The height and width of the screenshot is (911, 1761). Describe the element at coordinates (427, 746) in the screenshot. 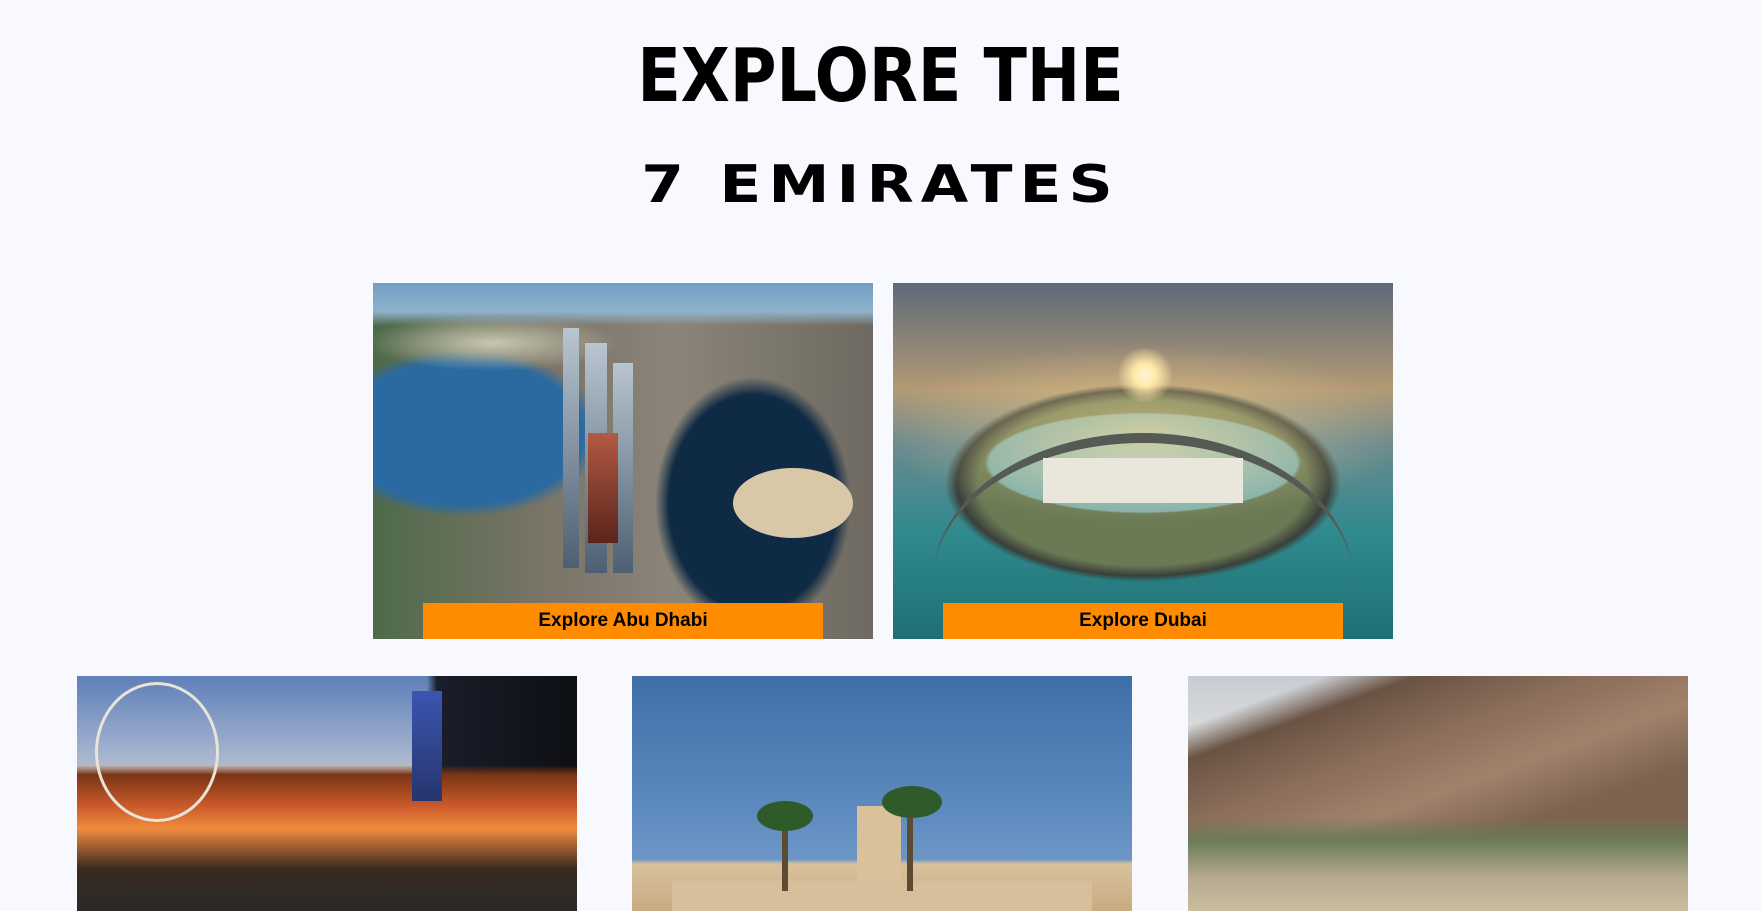

I see `tower-shape` at that location.